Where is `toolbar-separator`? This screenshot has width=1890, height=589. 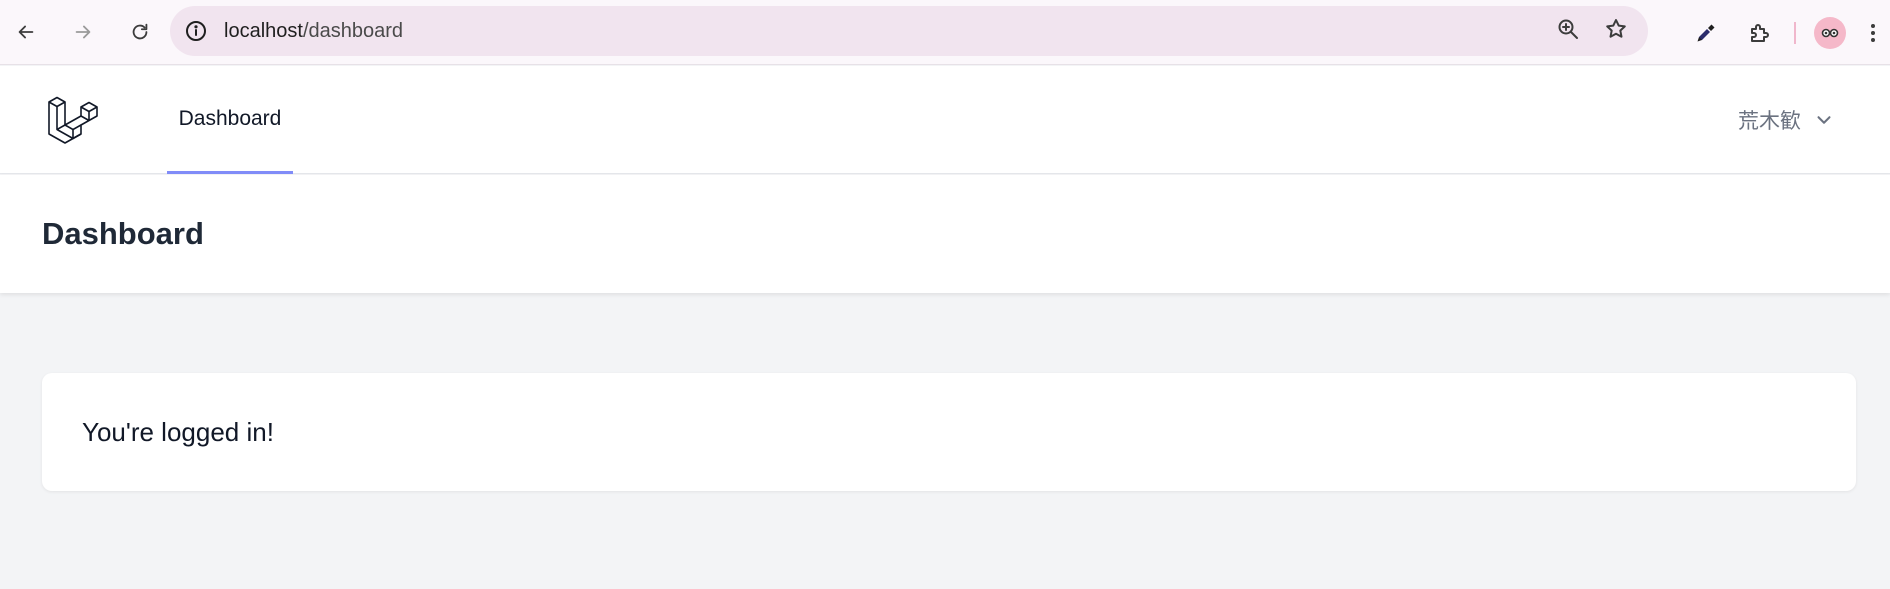 toolbar-separator is located at coordinates (1795, 32).